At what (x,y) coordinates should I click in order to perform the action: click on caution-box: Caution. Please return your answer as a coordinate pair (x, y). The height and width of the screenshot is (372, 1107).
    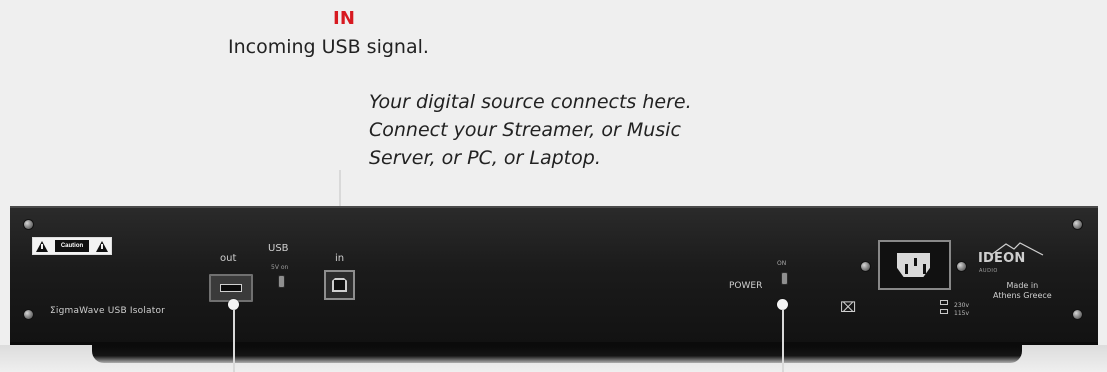
    Looking at the image, I should click on (72, 246).